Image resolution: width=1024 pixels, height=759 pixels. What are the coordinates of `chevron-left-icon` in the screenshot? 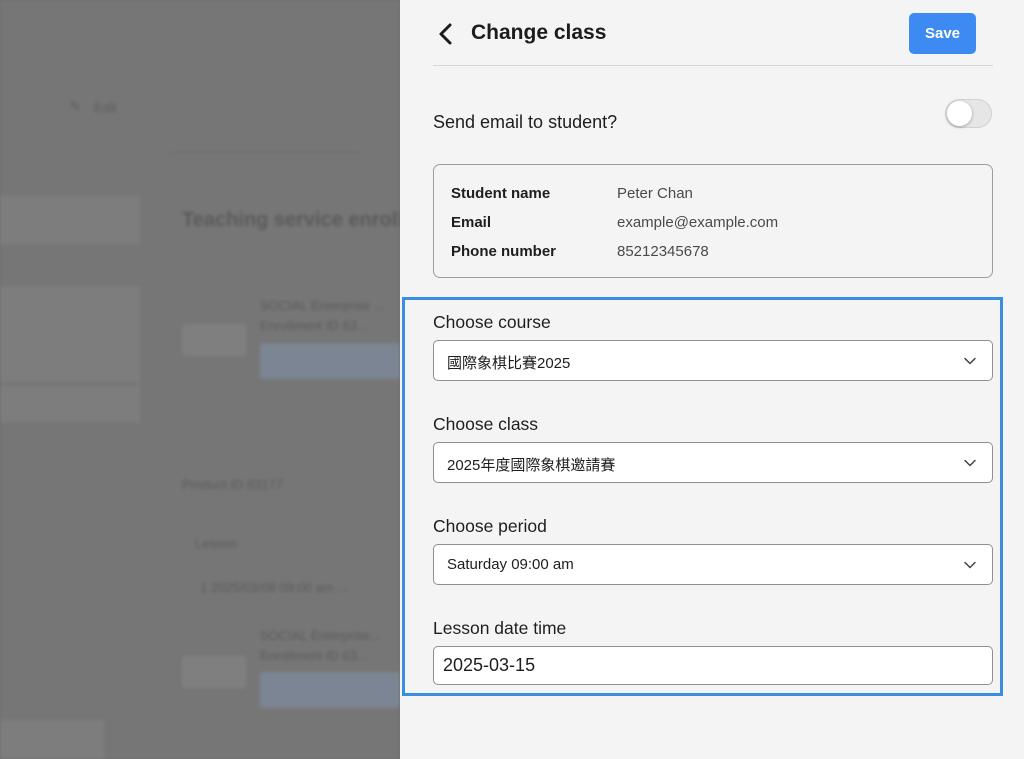 It's located at (445, 34).